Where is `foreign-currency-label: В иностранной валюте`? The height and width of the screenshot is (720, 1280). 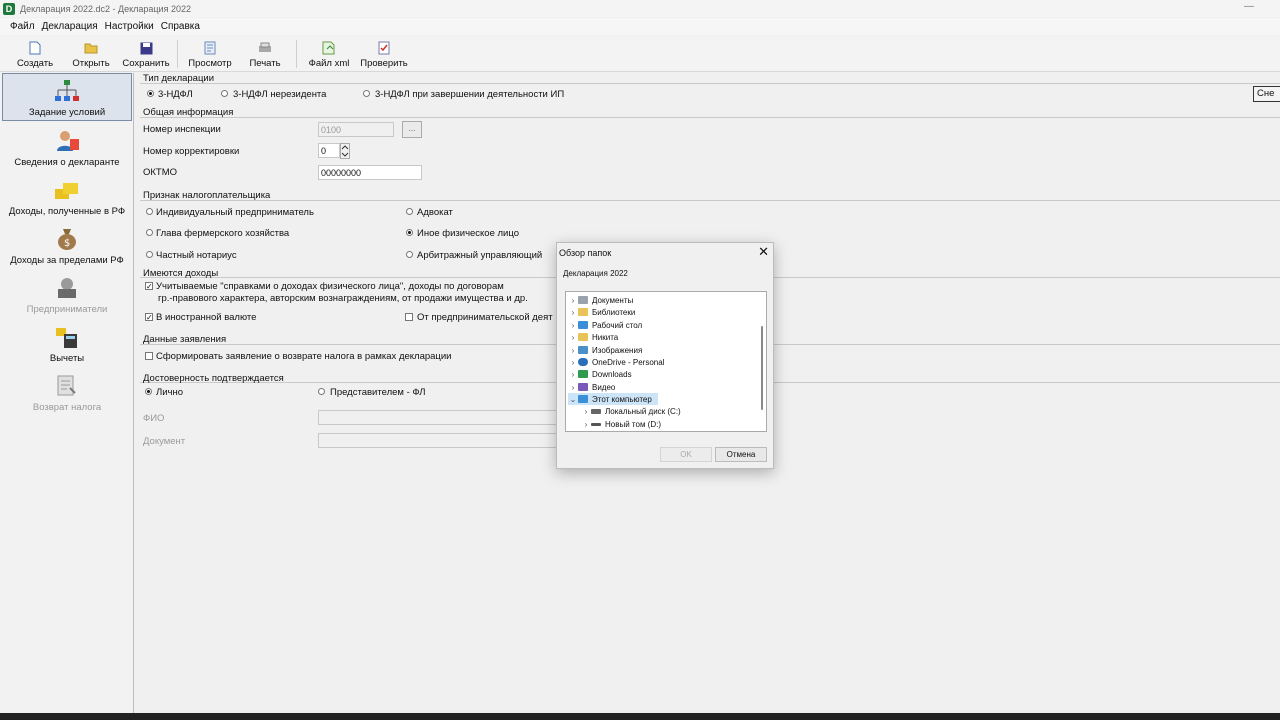
foreign-currency-label: В иностранной валюте is located at coordinates (206, 317).